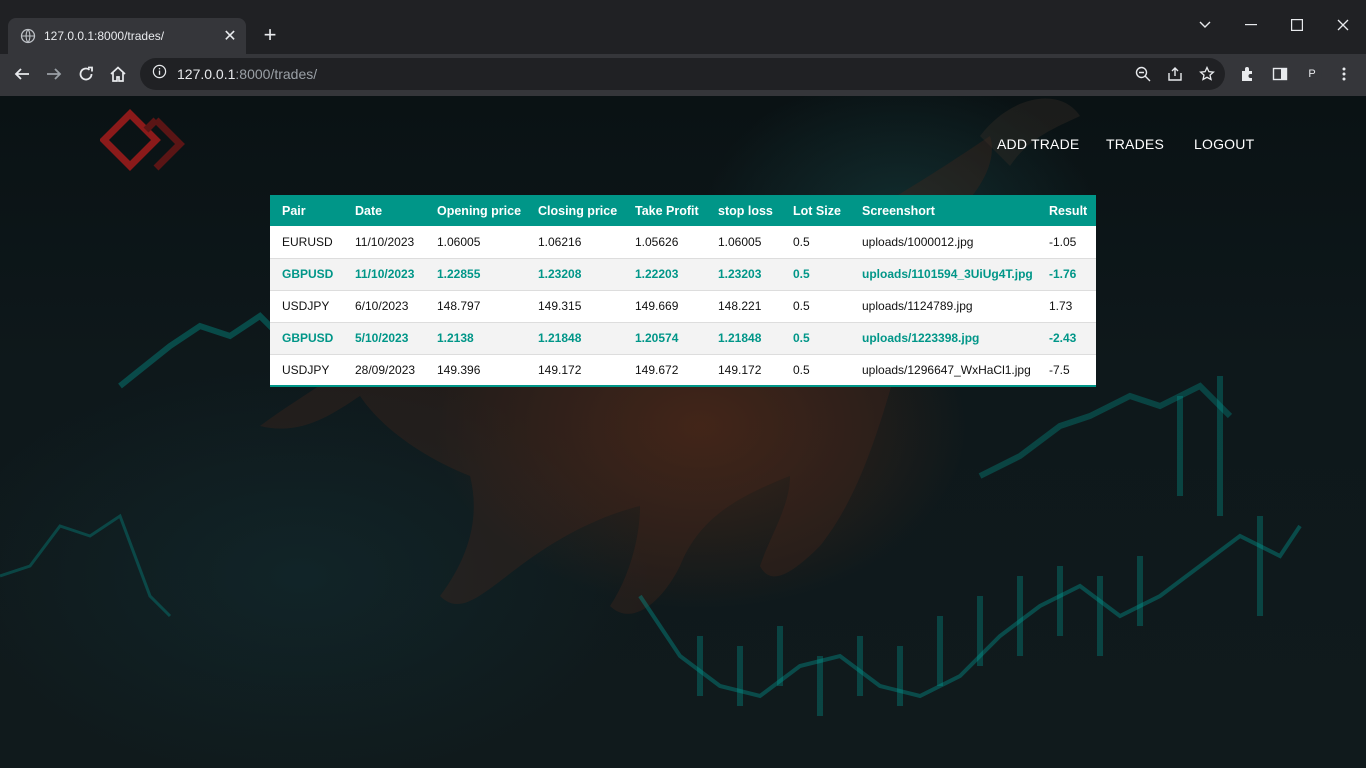  Describe the element at coordinates (1251, 25) in the screenshot. I see `minimize-icon` at that location.